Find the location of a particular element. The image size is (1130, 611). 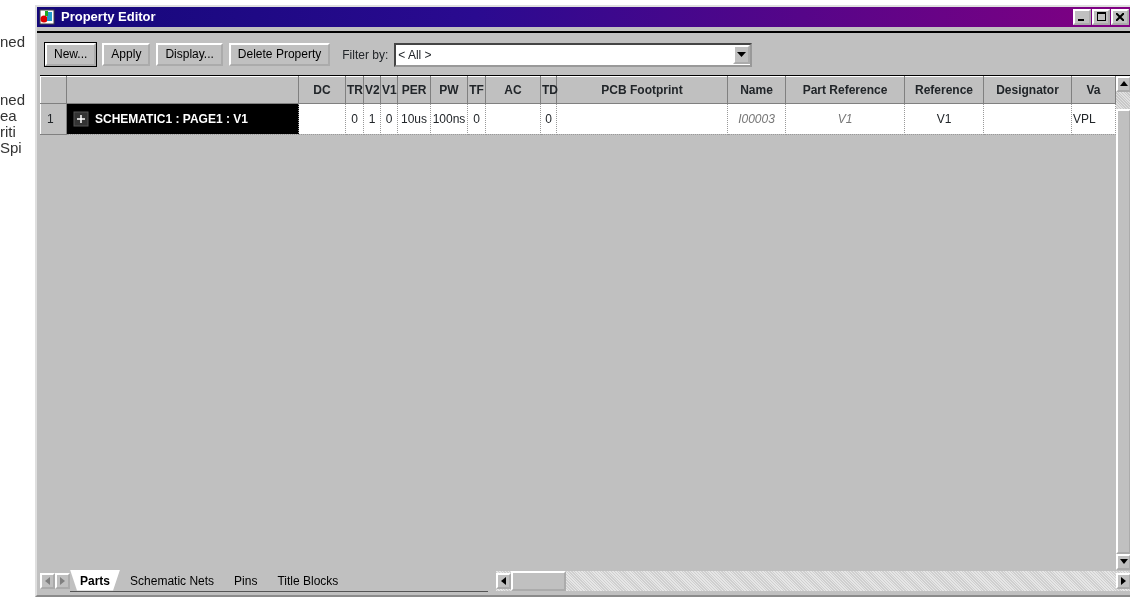

scroll-right-icon is located at coordinates (1123, 580).